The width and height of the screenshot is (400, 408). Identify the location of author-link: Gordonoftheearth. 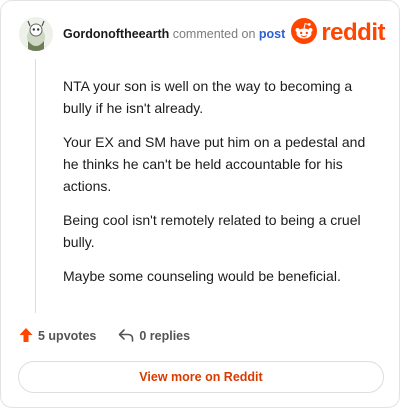
(116, 34).